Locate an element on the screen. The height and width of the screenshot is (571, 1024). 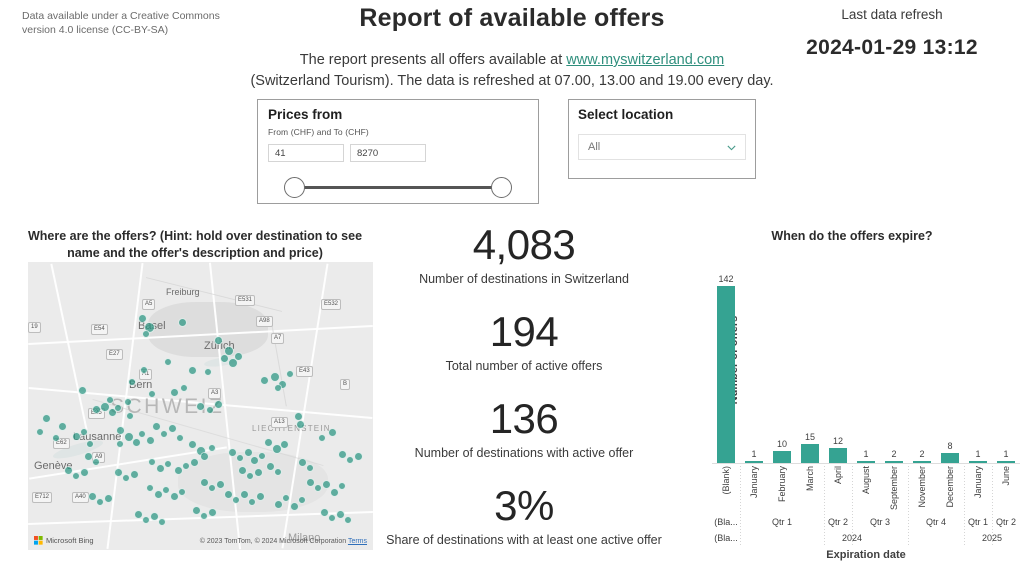
slider-handle-max is located at coordinates (501, 187).